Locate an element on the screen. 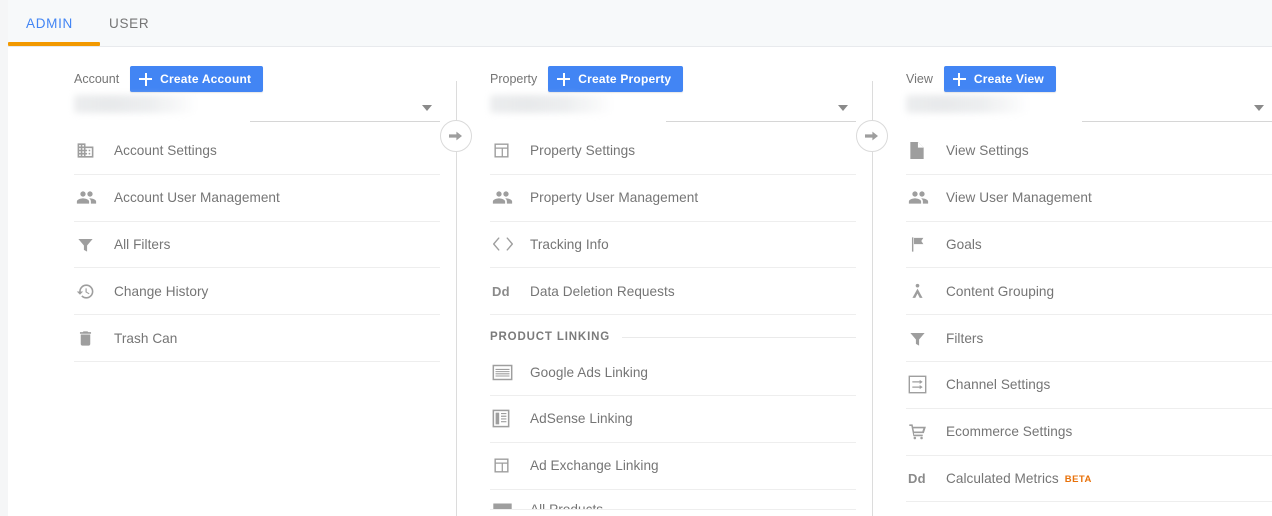 This screenshot has width=1272, height=516. menu-item-label: All Products is located at coordinates (567, 505).